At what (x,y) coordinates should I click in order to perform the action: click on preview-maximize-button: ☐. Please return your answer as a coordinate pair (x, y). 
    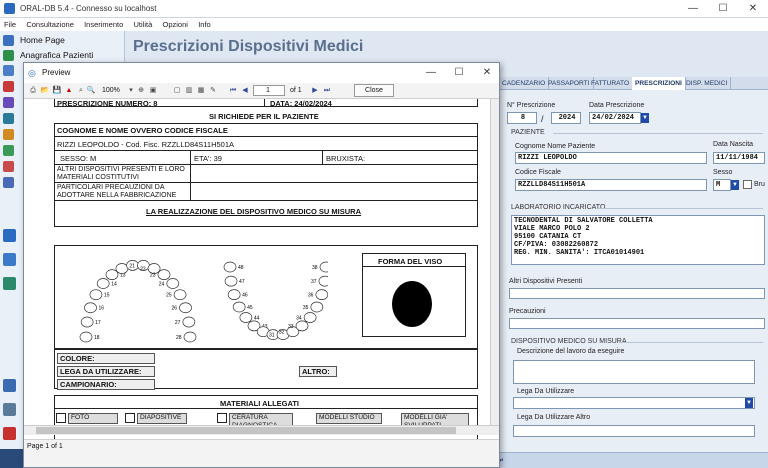
    Looking at the image, I should click on (459, 73).